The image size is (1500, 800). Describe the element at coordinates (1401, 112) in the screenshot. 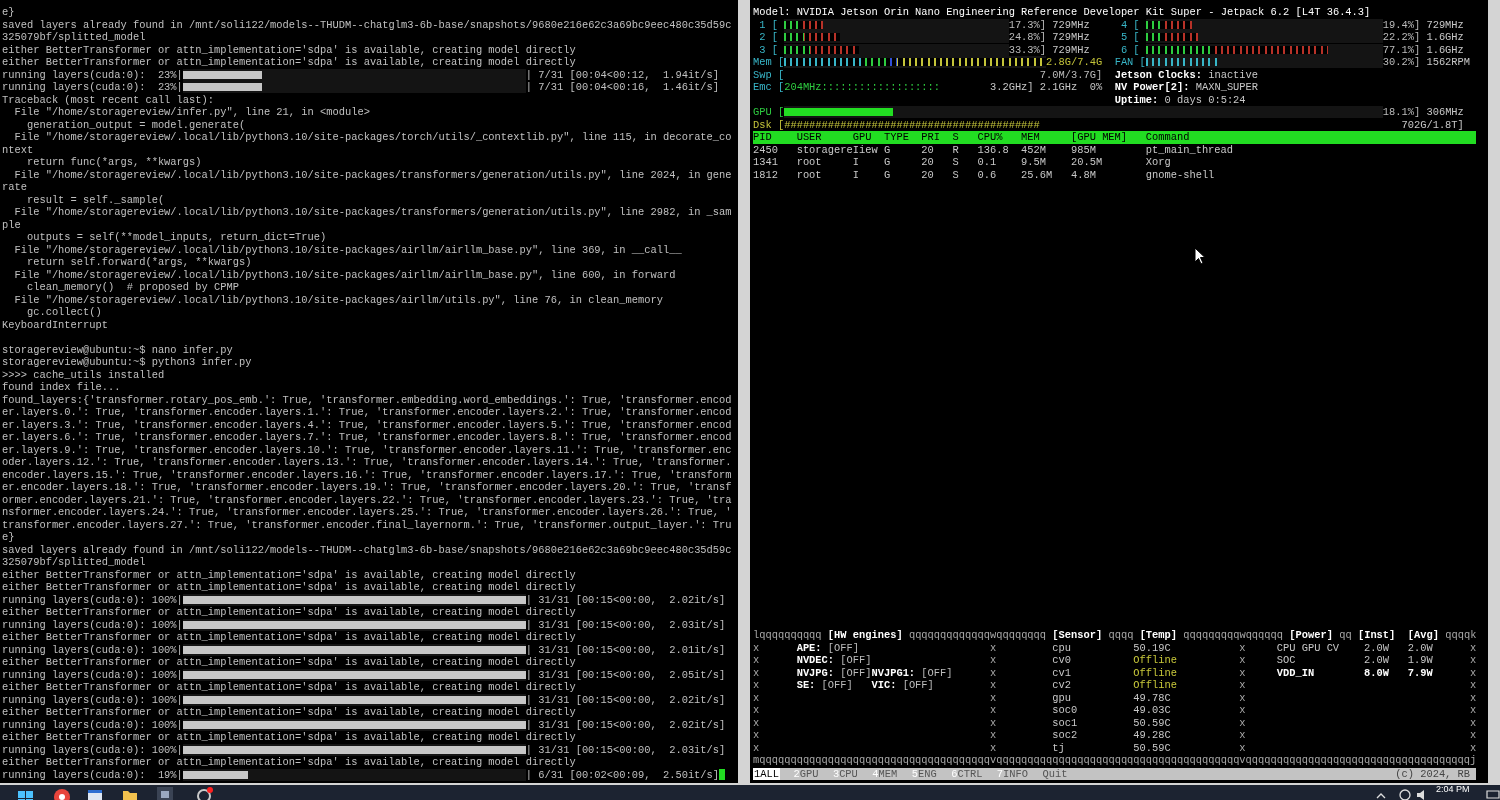

I see `meter-reading: 18.1%]` at that location.